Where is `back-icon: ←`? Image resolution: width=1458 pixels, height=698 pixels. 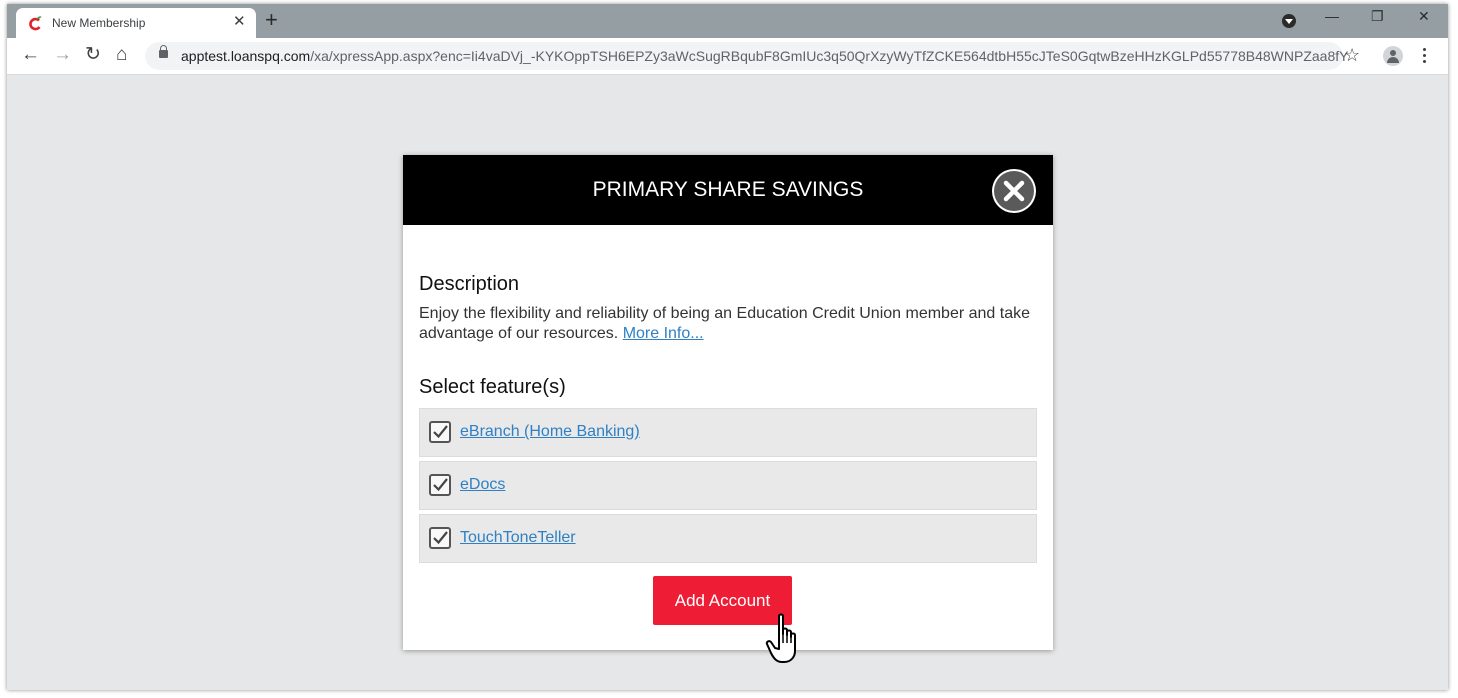 back-icon: ← is located at coordinates (30, 55).